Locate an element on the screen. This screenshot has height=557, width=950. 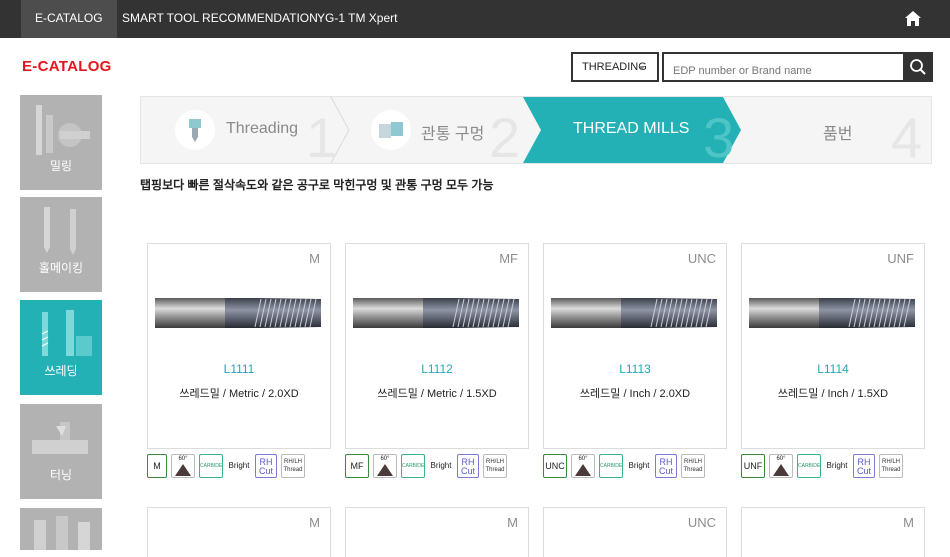
product-card: M L1111 쓰레드밀 / Metric / 2.0XD is located at coordinates (239, 346).